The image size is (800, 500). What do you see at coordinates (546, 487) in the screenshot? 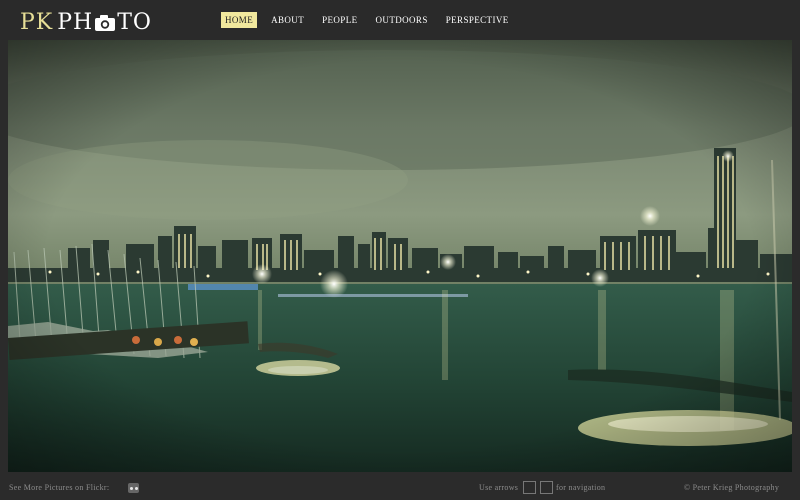
I see `arrow-right-key-icon` at bounding box center [546, 487].